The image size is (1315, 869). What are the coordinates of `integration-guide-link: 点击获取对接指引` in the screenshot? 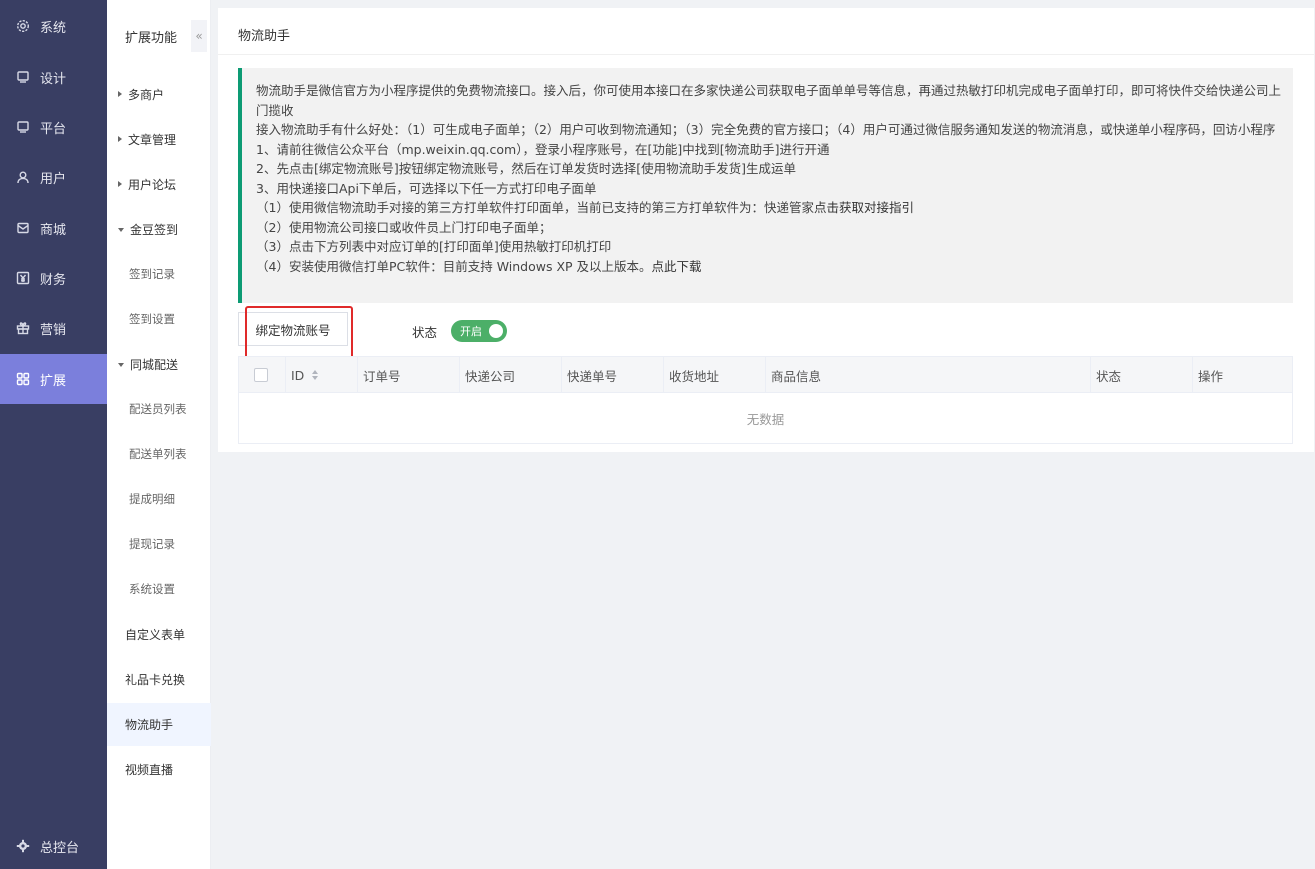 It's located at (864, 207).